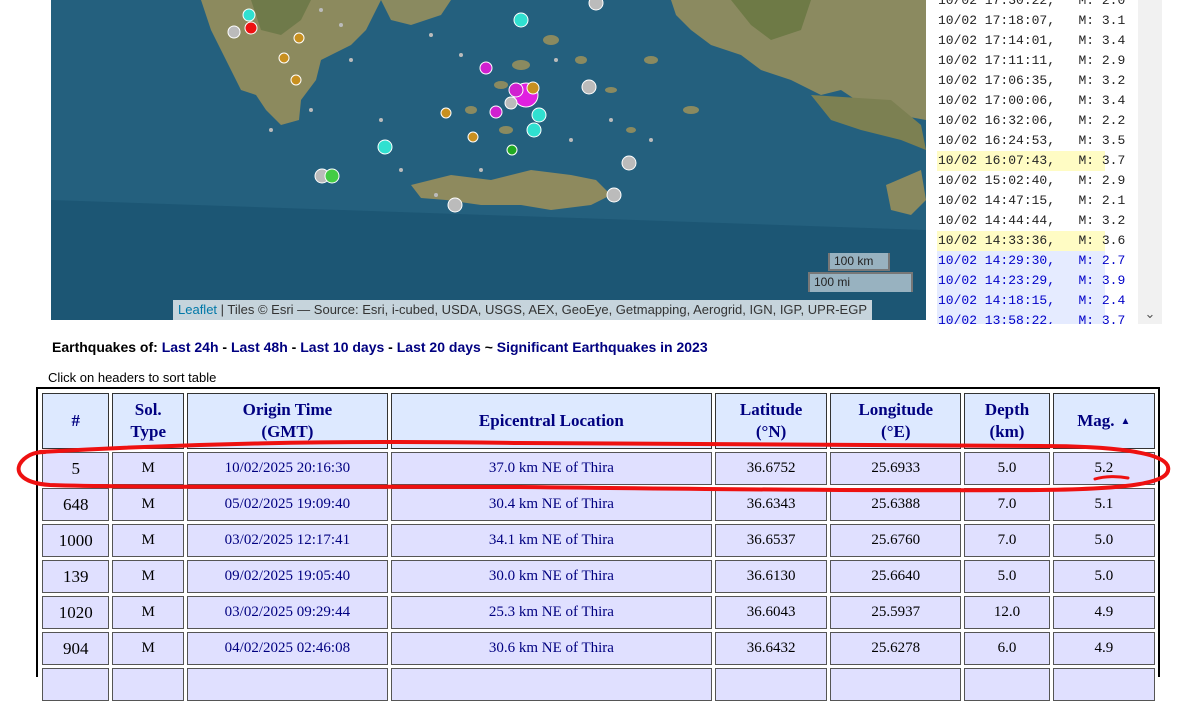 This screenshot has height=704, width=1186. Describe the element at coordinates (997, 100) in the screenshot. I see `event-time: 10/02 17:00:06,` at that location.